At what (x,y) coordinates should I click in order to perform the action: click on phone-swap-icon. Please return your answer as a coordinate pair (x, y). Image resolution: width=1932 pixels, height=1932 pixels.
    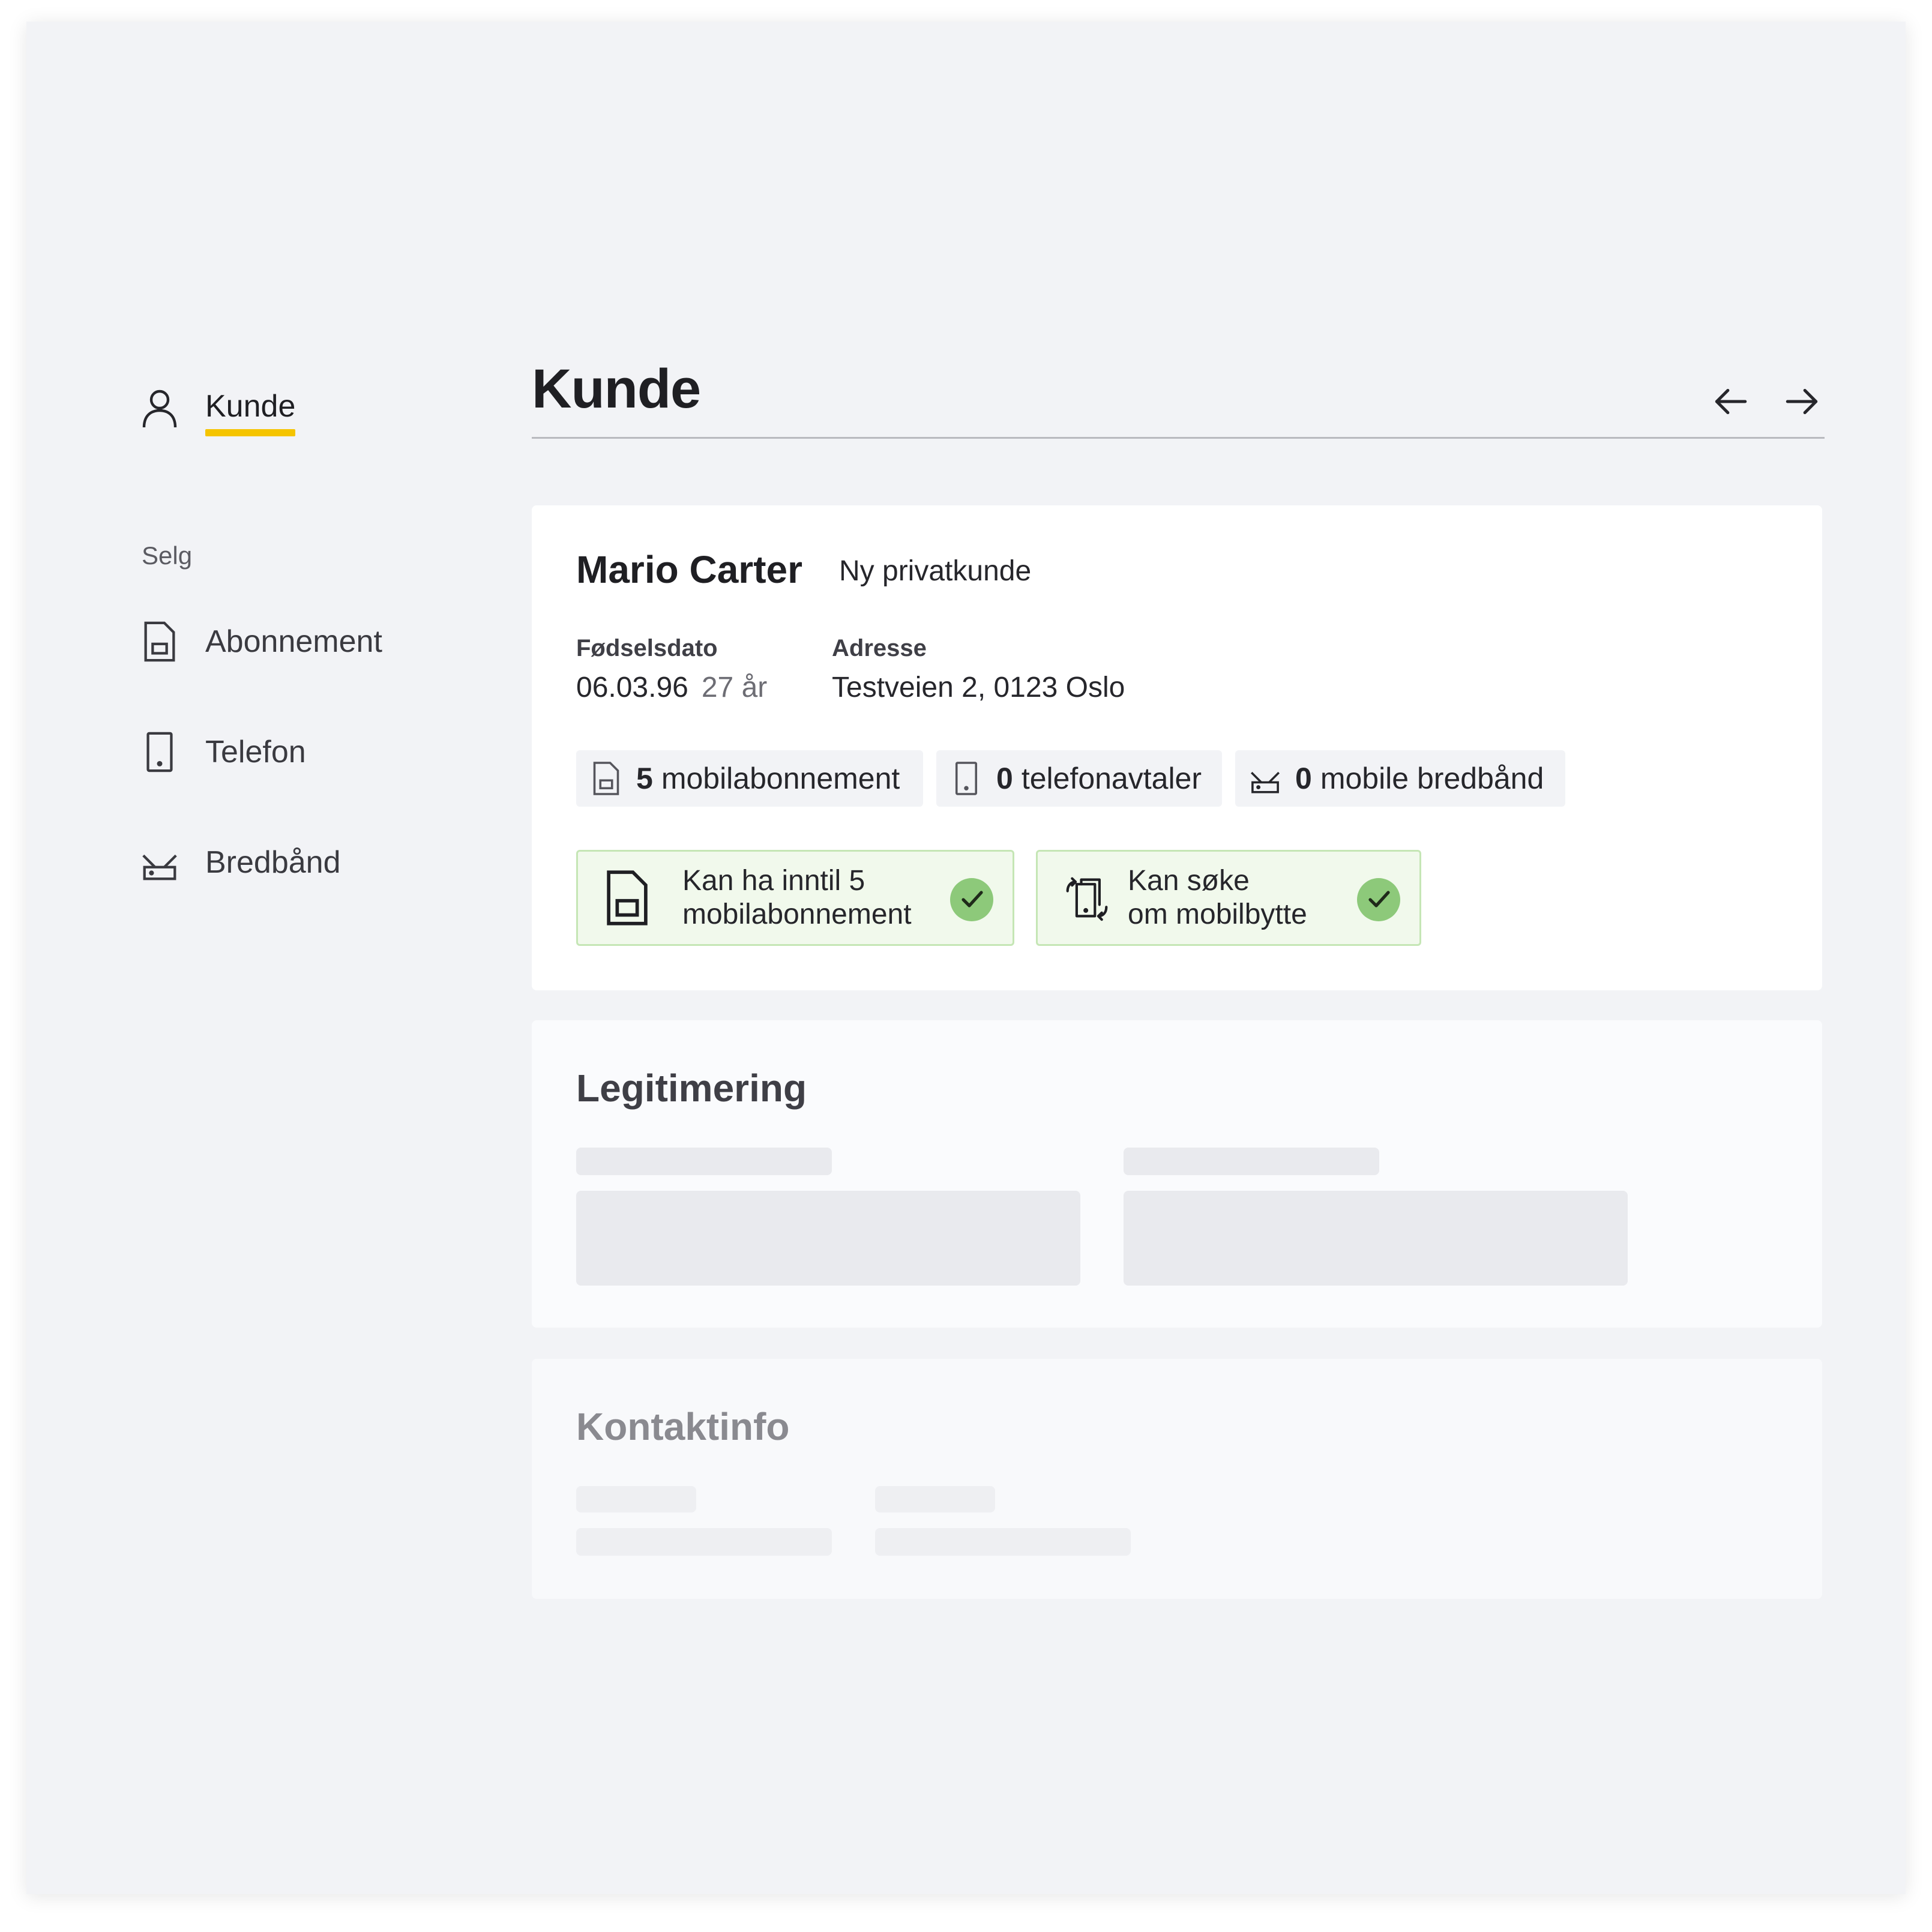
    Looking at the image, I should click on (1087, 899).